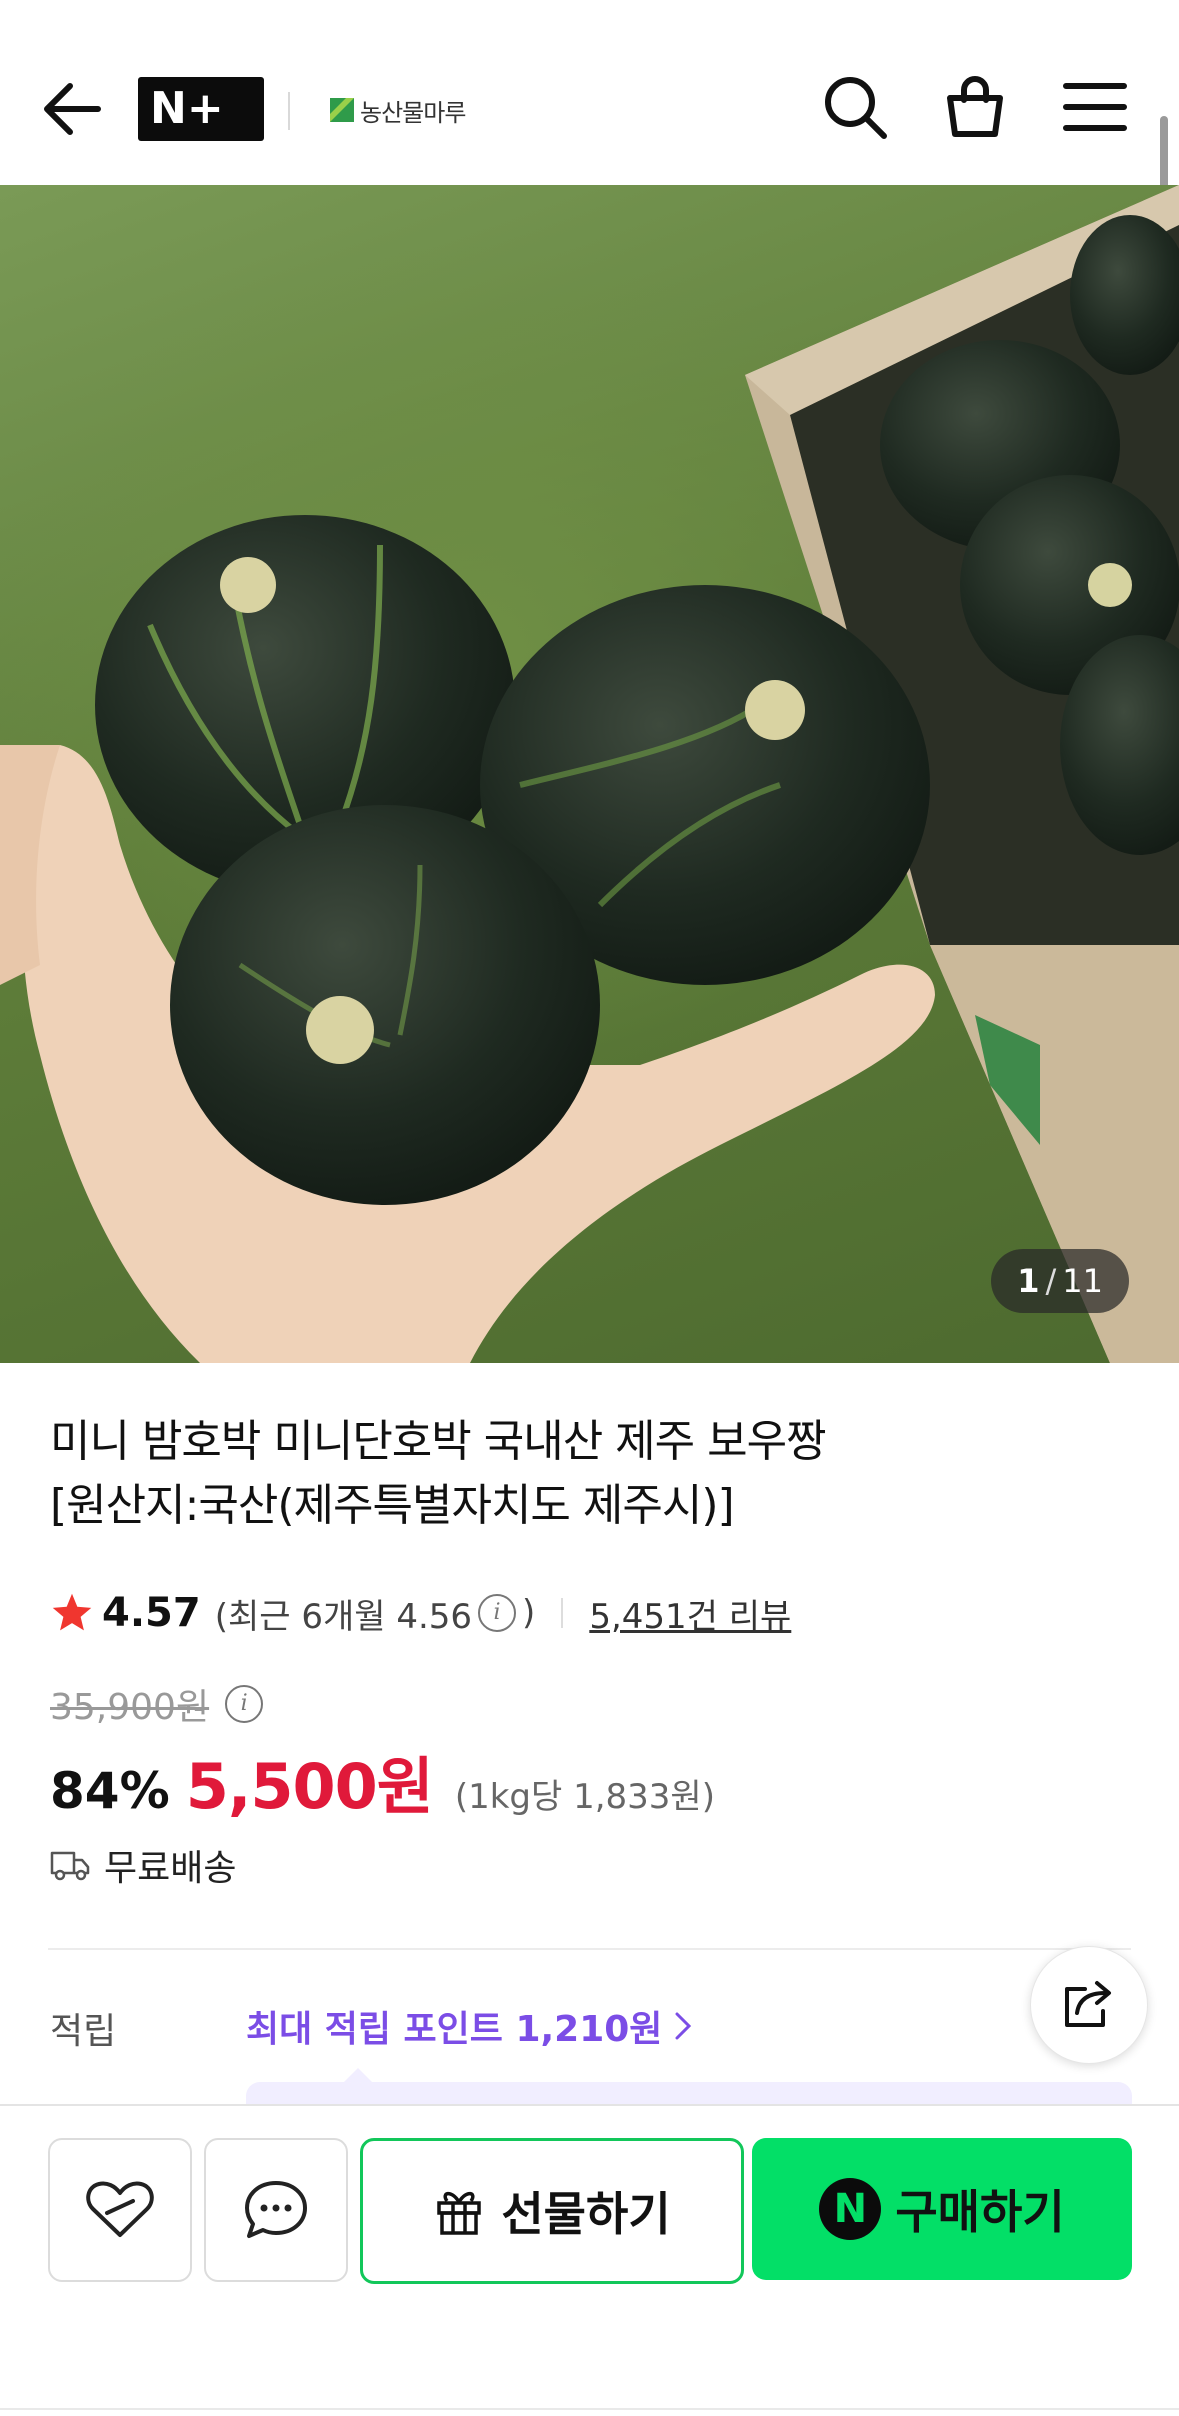 The width and height of the screenshot is (1179, 2416). What do you see at coordinates (454, 2029) in the screenshot?
I see `max-points-text: 최대 적립 포인트 1,210원` at bounding box center [454, 2029].